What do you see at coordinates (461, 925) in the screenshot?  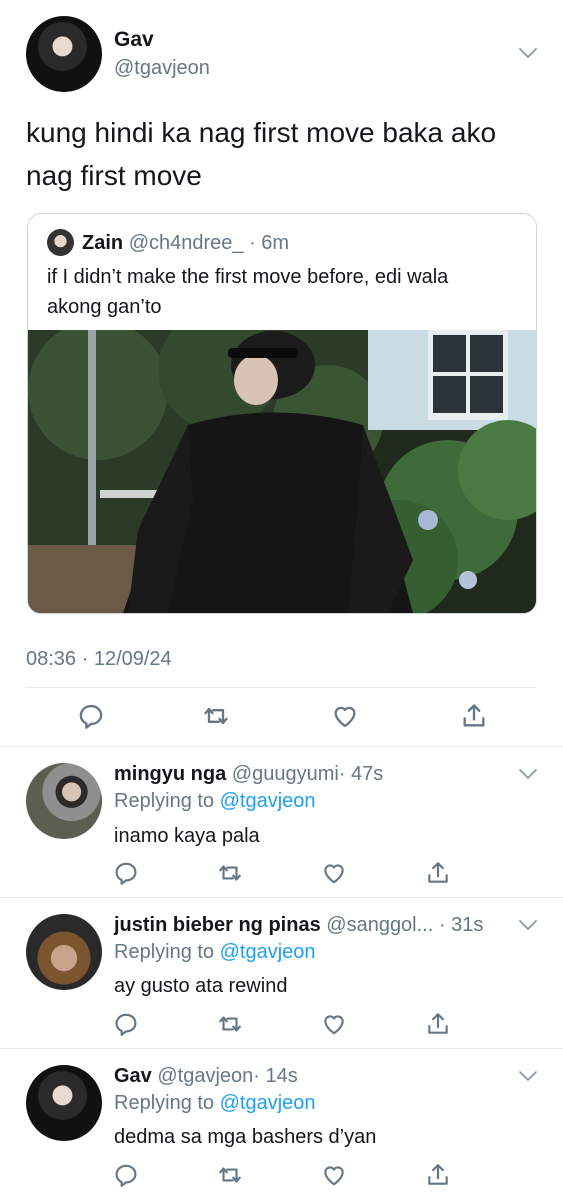 I see `reply-time: · 31s` at bounding box center [461, 925].